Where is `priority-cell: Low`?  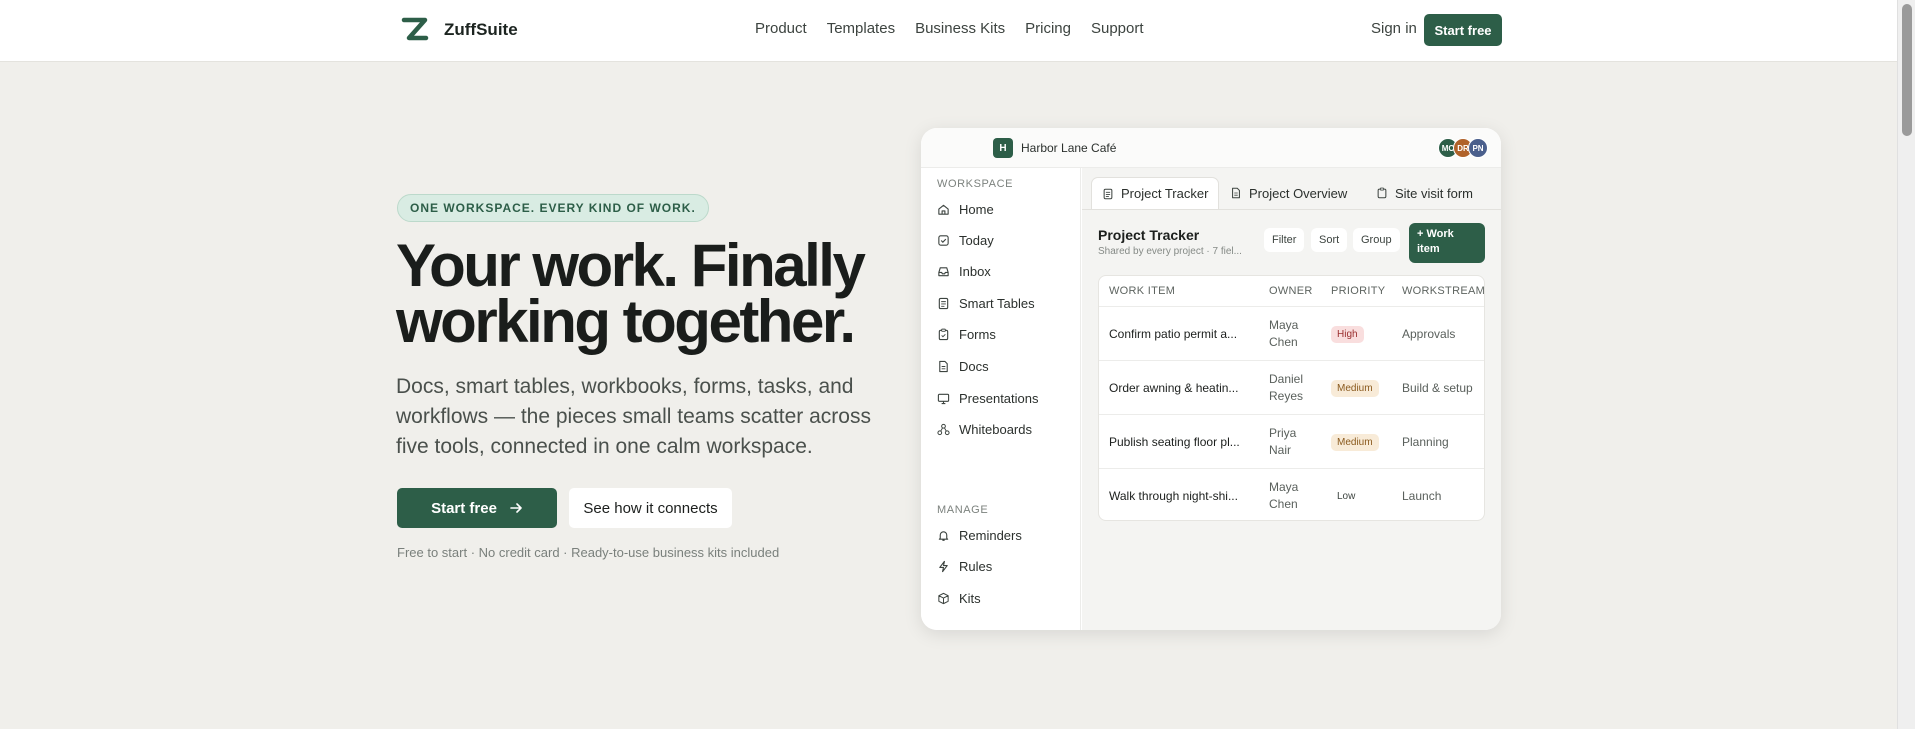 priority-cell: Low is located at coordinates (1346, 494).